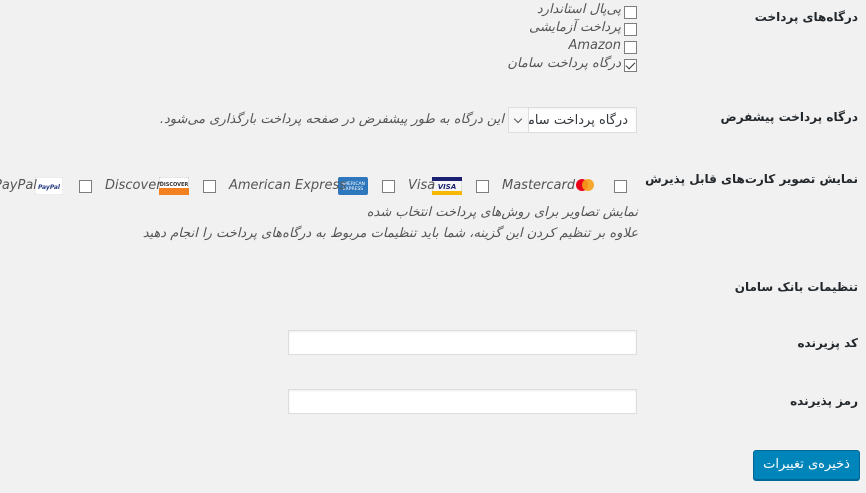 The height and width of the screenshot is (493, 866). Describe the element at coordinates (462, 401) in the screenshot. I see `merchant-password-input` at that location.